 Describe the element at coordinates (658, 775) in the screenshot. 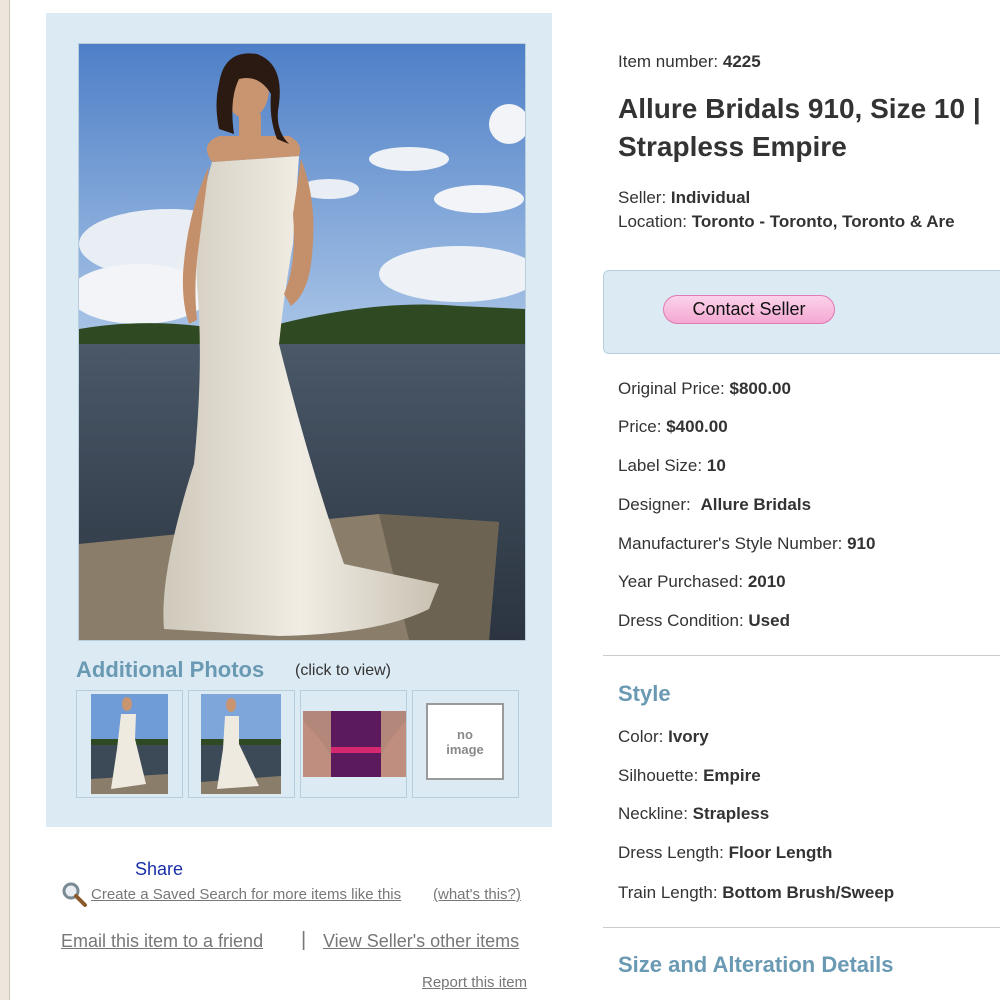

I see `style-label: Silhouette:` at that location.